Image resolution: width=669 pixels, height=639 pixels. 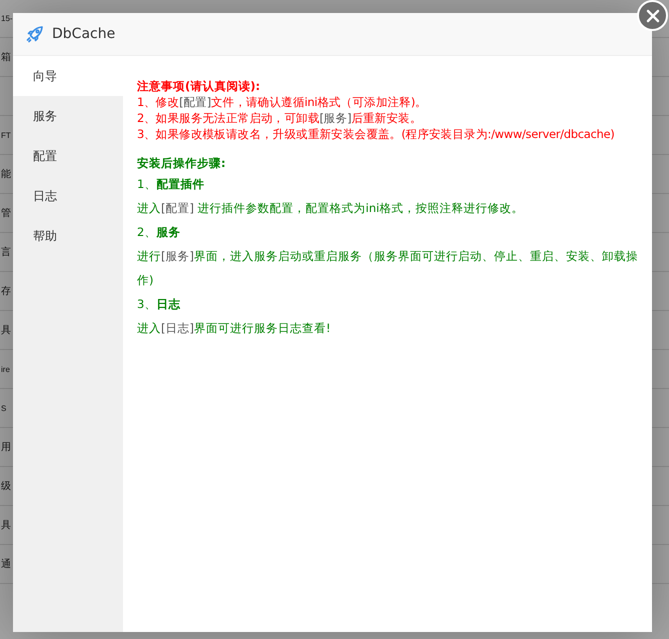 I want to click on page-text: FT, so click(x=6, y=135).